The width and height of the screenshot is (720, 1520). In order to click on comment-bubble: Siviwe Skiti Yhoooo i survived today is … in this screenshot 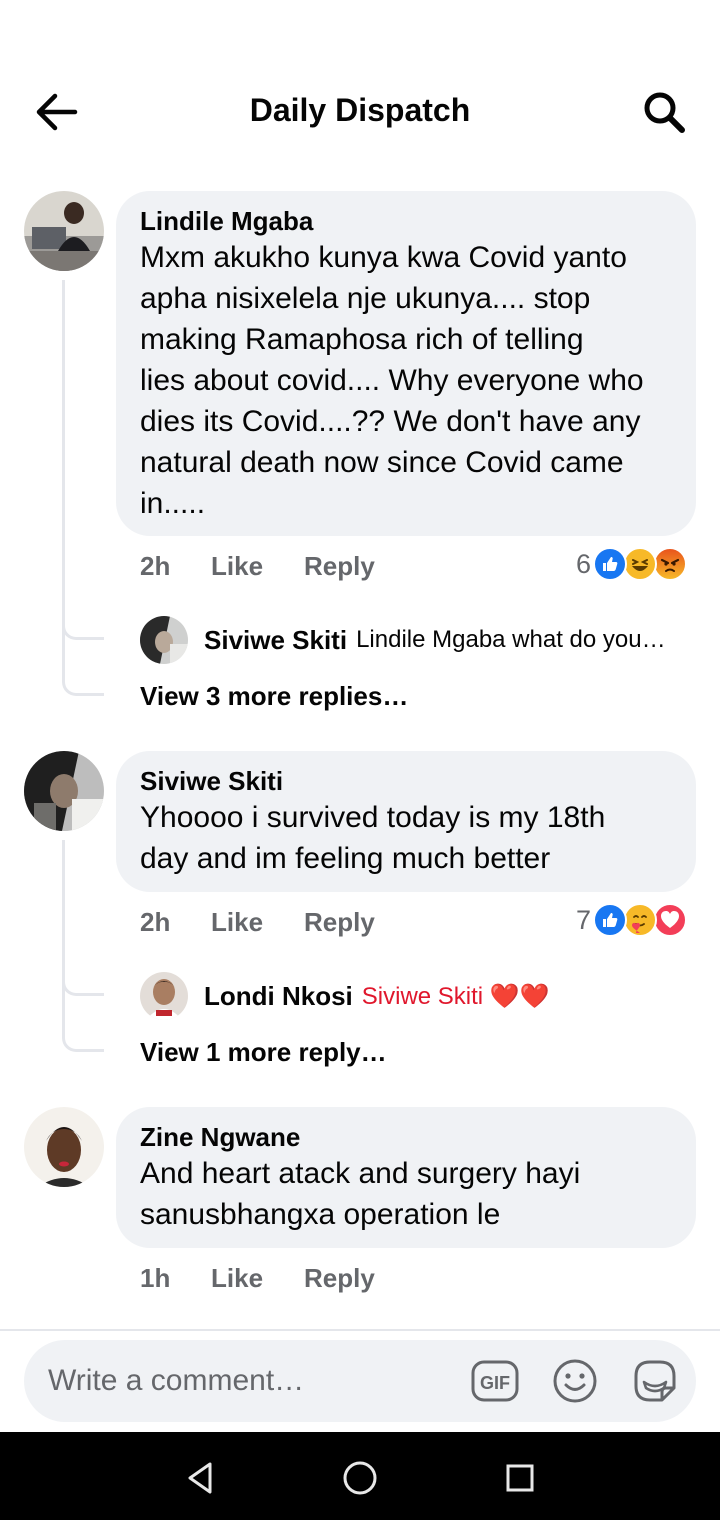, I will do `click(406, 821)`.